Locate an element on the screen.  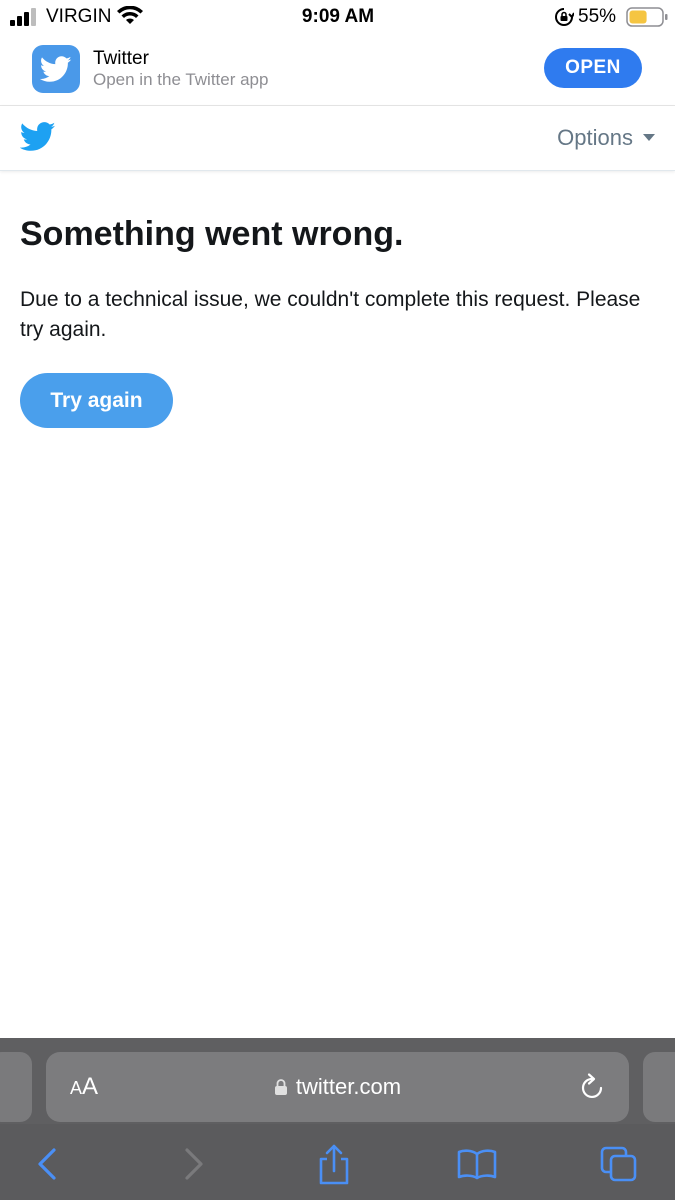
url-text: twitter.com is located at coordinates (348, 1086).